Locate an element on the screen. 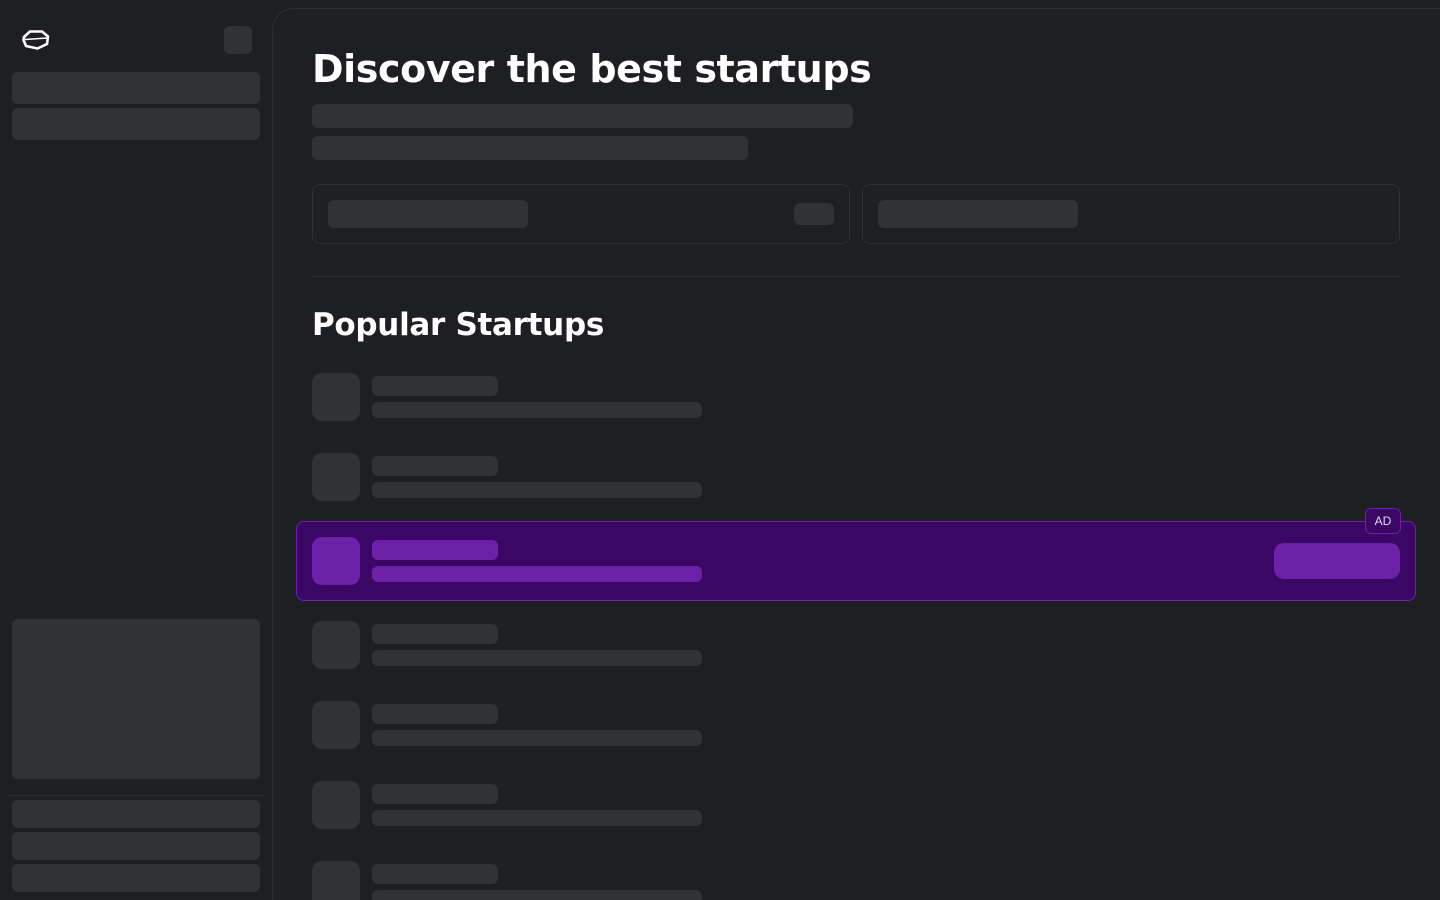 Image resolution: width=1440 pixels, height=900 pixels. filter-box-placeholder is located at coordinates (1131, 214).